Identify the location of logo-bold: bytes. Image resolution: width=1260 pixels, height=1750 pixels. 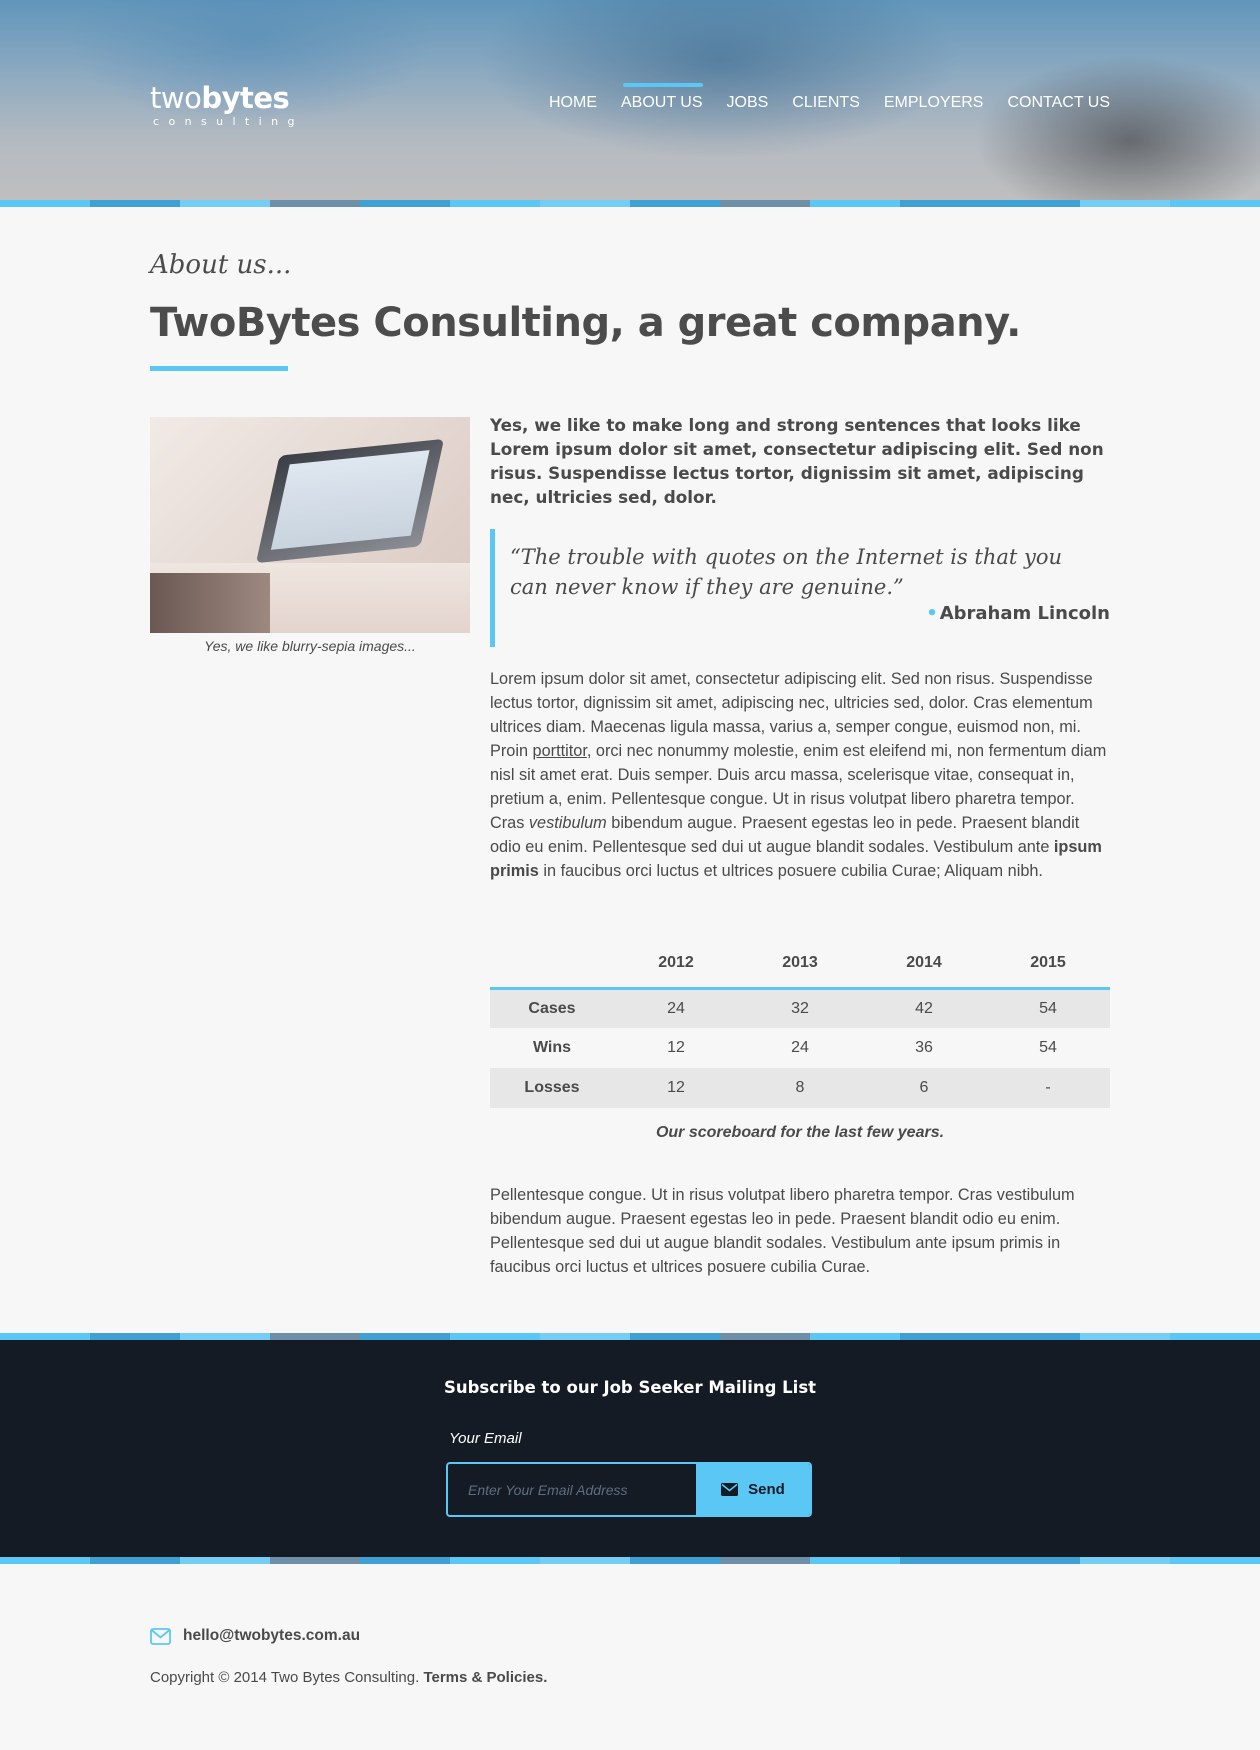
(245, 98).